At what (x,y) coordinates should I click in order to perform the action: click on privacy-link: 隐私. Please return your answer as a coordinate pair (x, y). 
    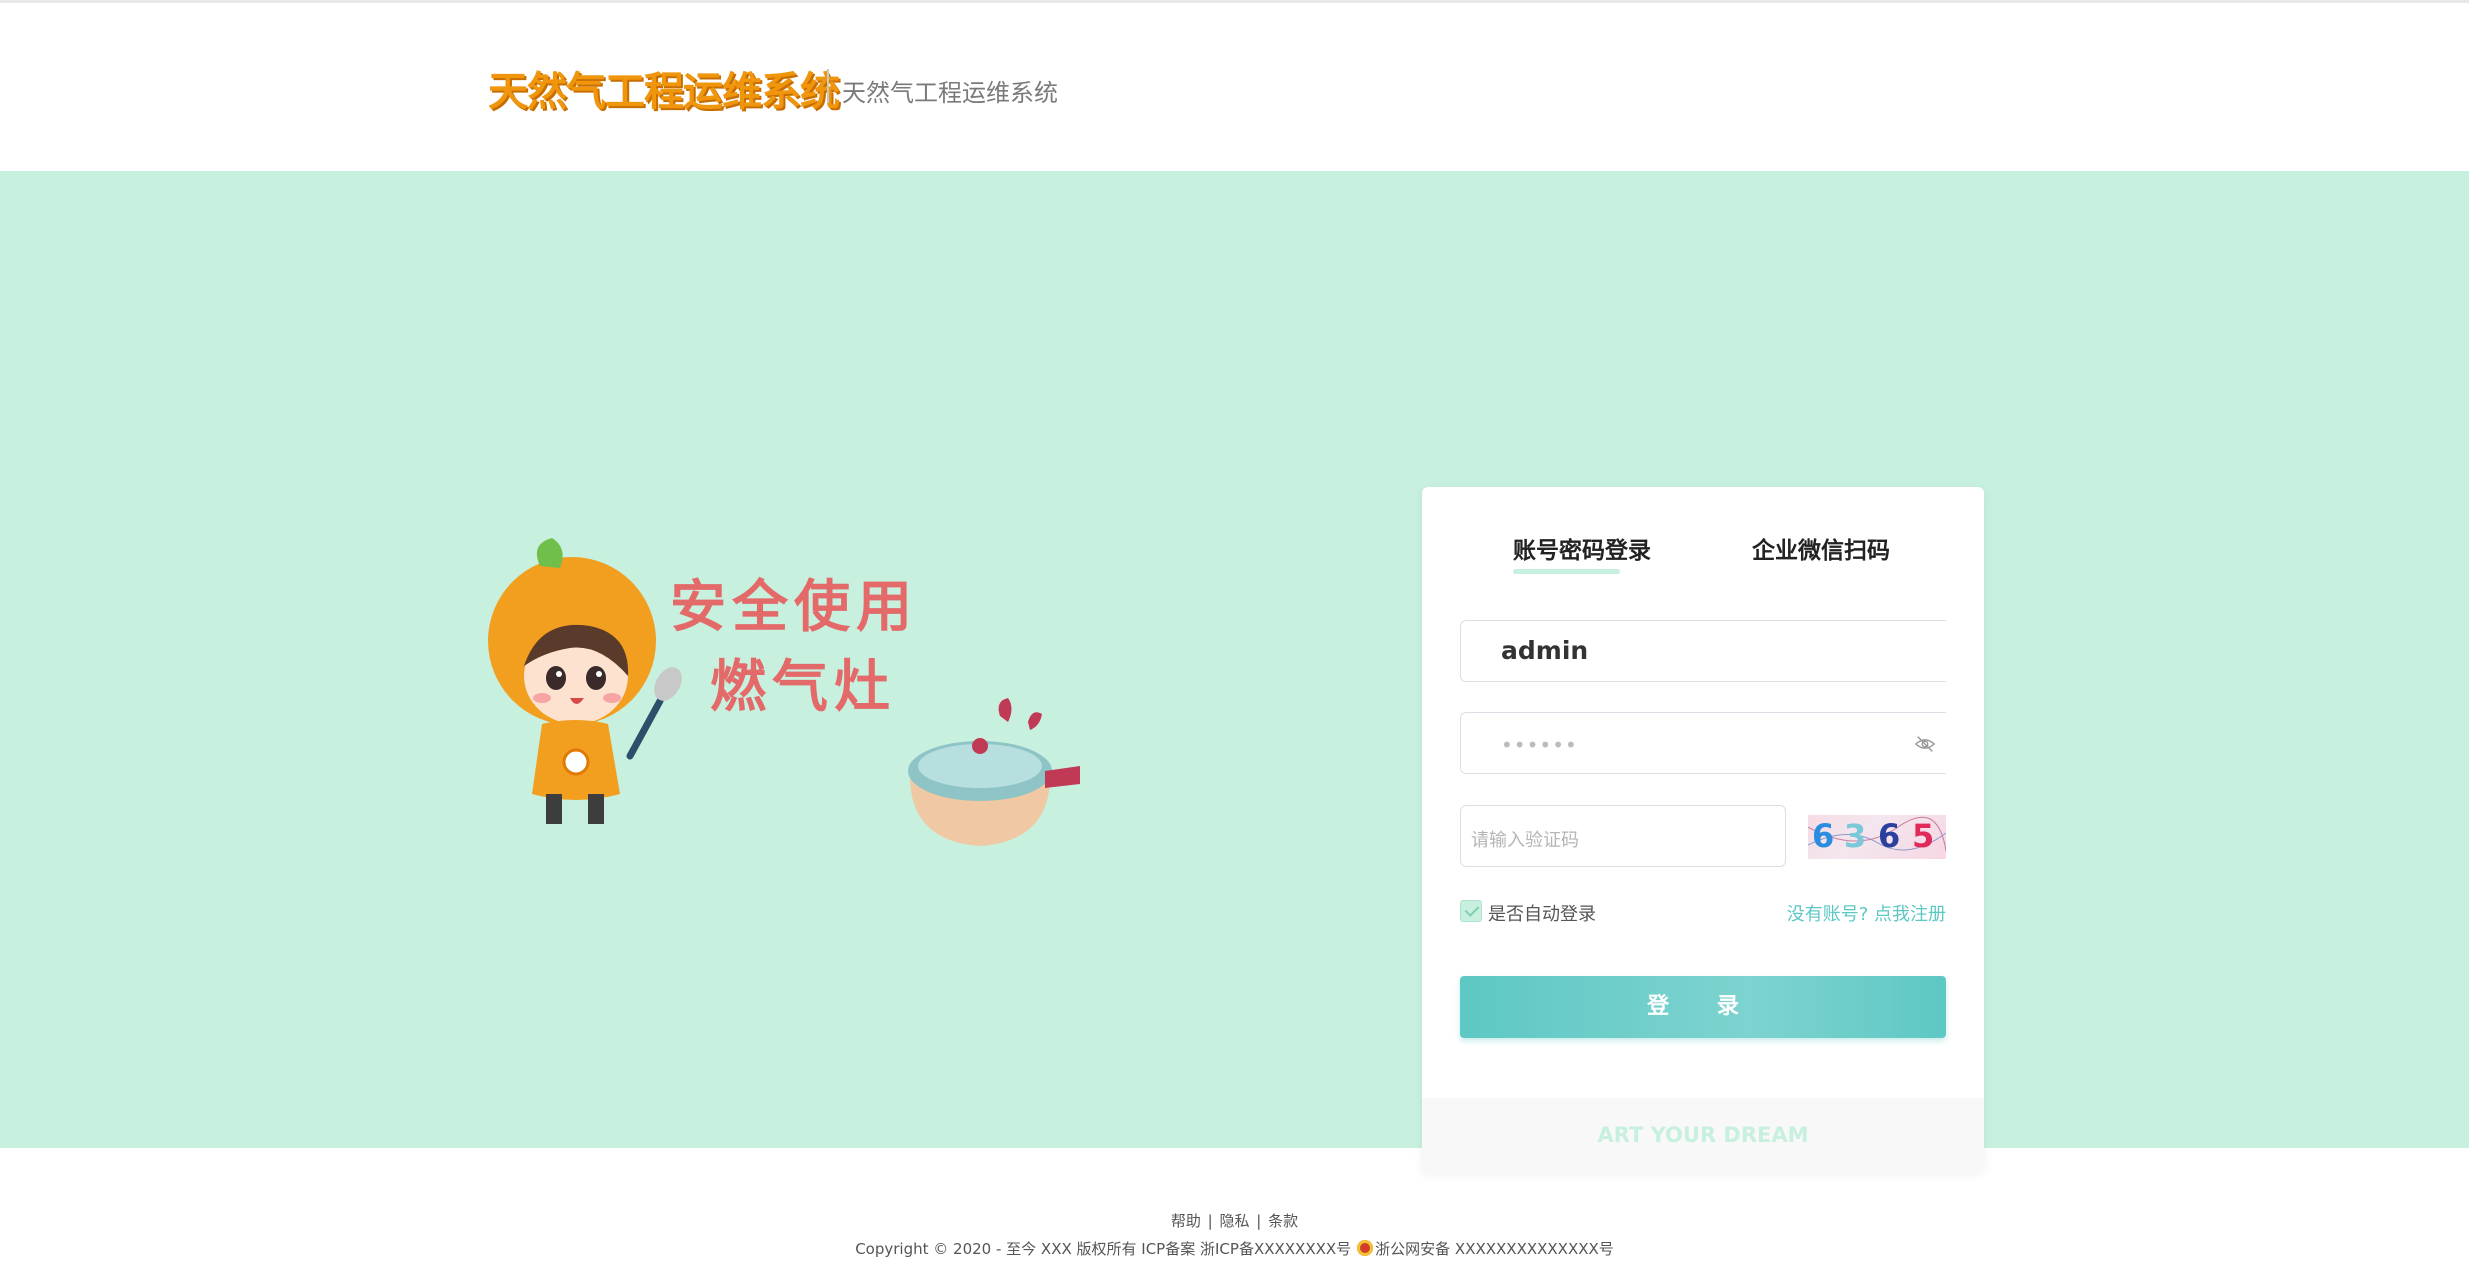
    Looking at the image, I should click on (1234, 1221).